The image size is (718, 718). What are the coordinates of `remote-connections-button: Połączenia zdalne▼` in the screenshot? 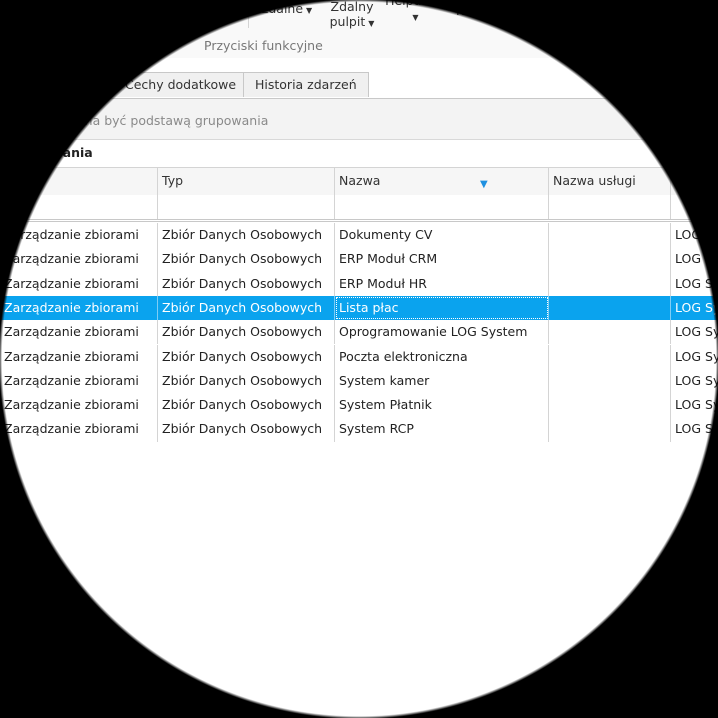 It's located at (287, 9).